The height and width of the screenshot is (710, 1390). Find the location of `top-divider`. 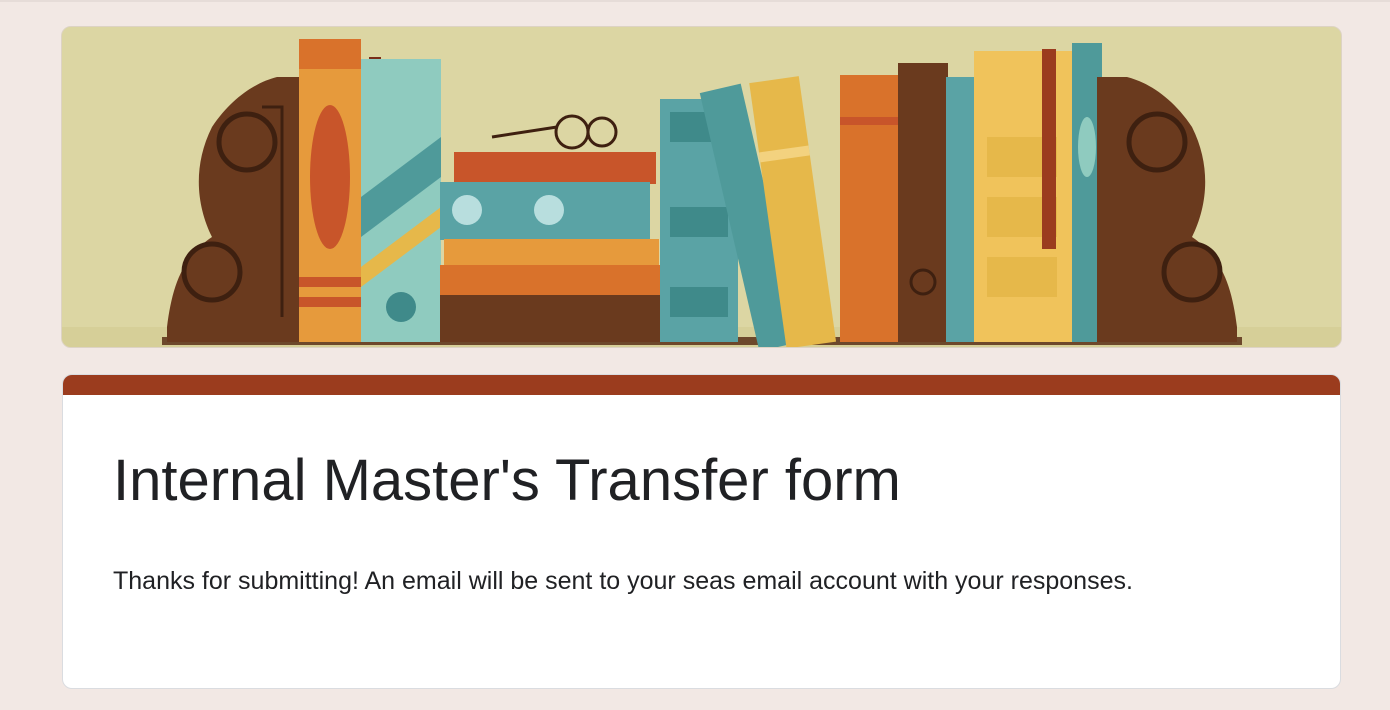

top-divider is located at coordinates (695, 1).